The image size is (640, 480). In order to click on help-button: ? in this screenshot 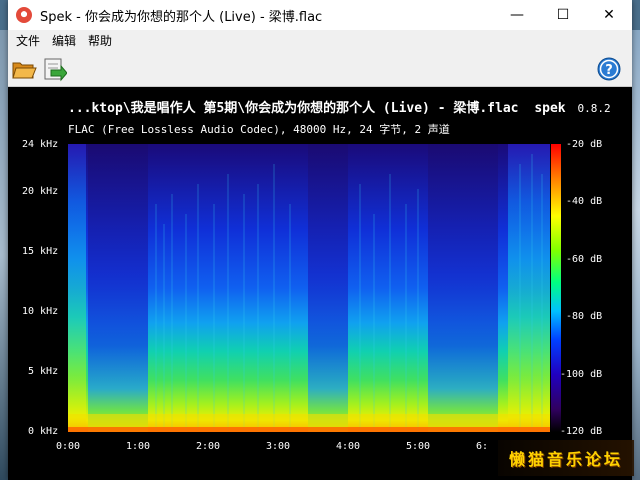, I will do `click(609, 69)`.